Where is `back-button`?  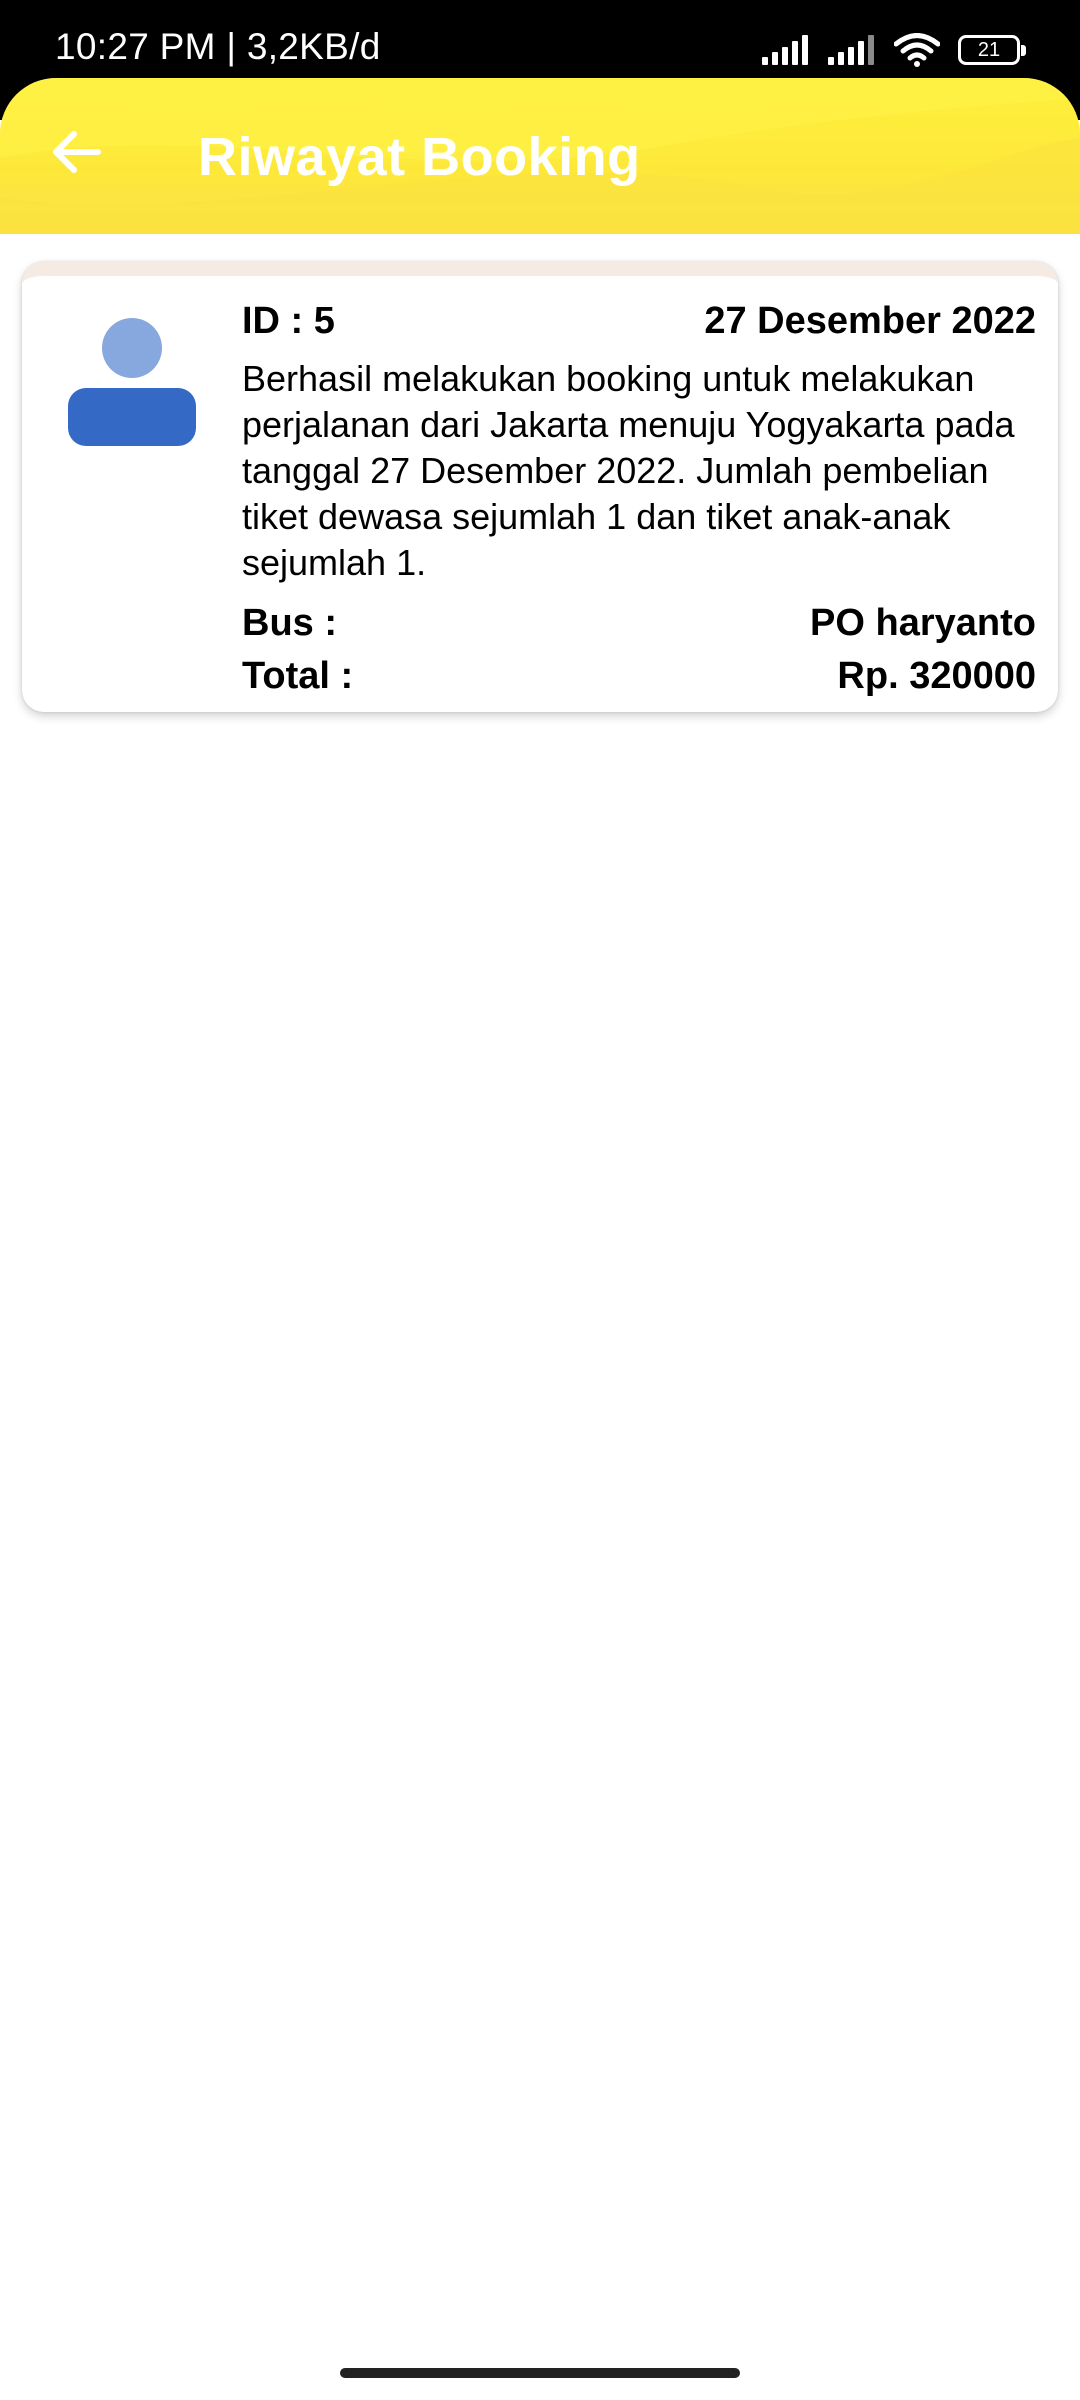
back-button is located at coordinates (76, 154).